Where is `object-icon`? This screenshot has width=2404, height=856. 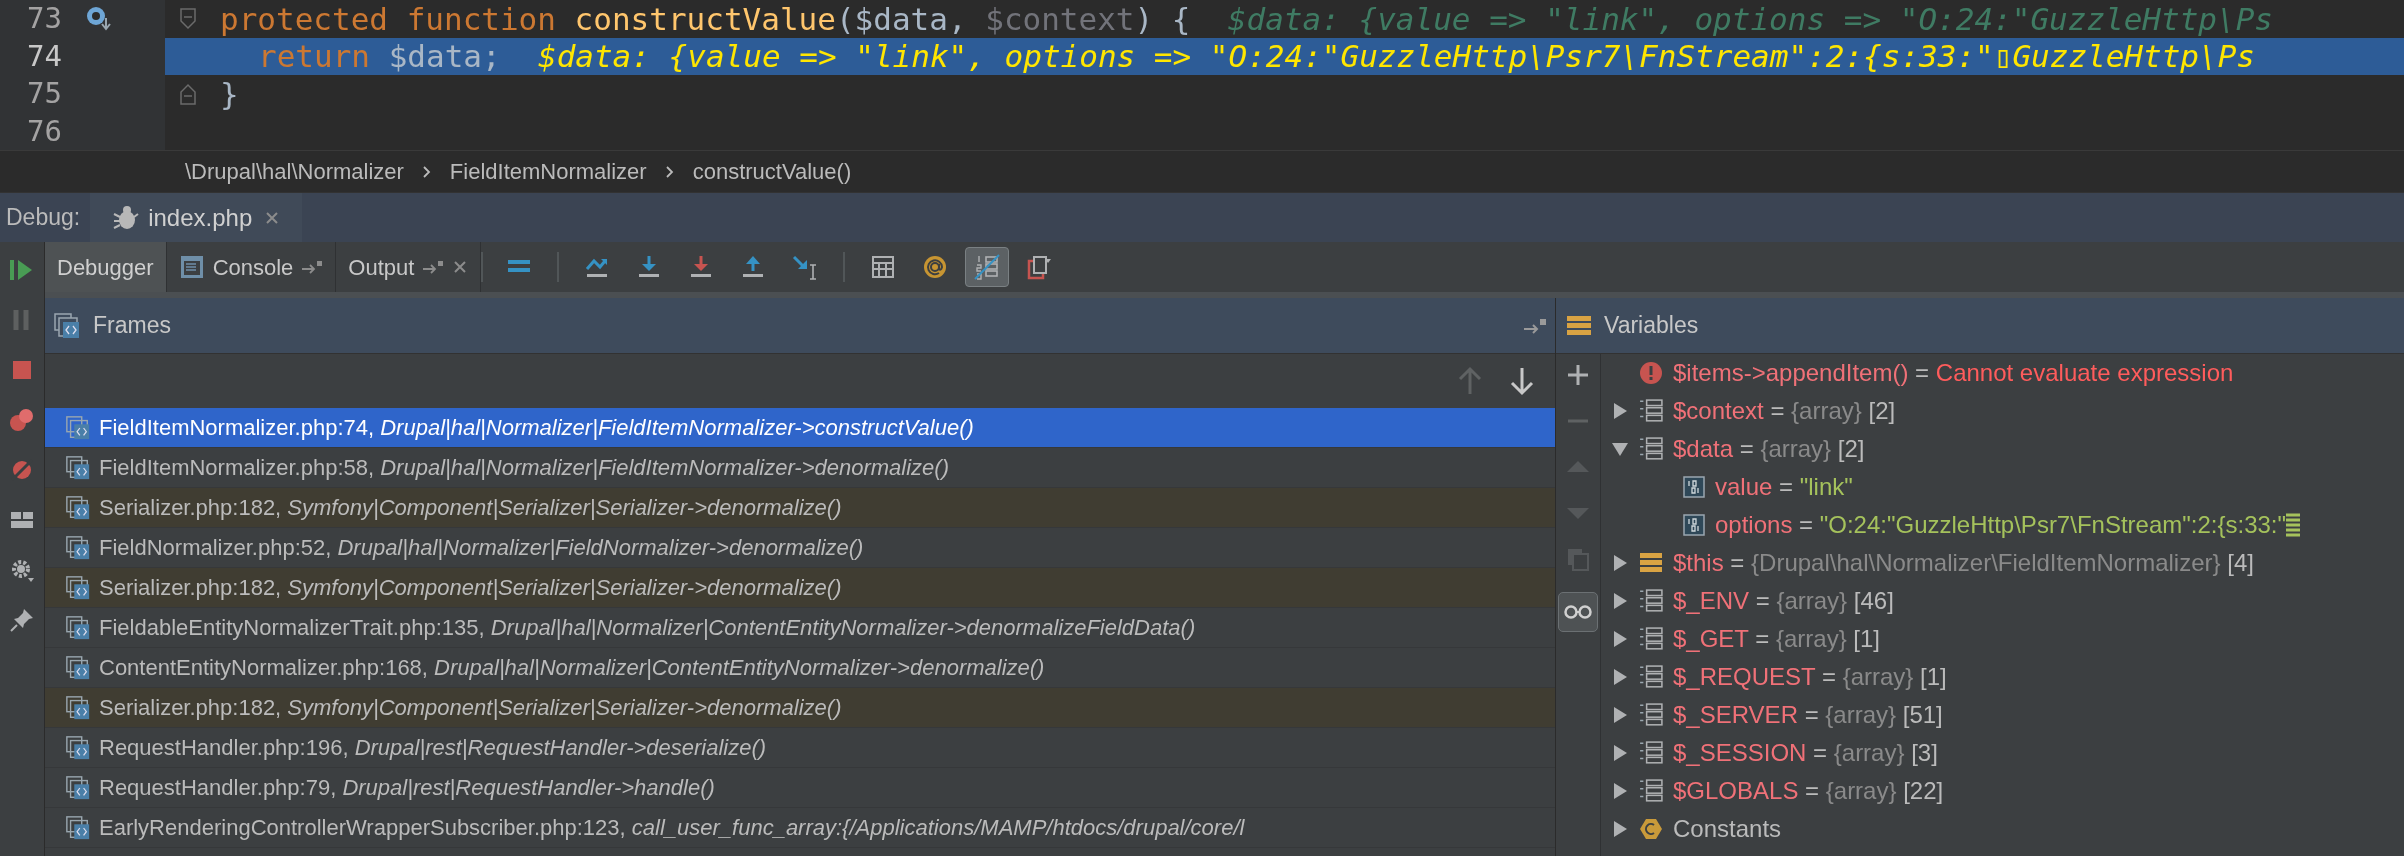
object-icon is located at coordinates (1651, 563).